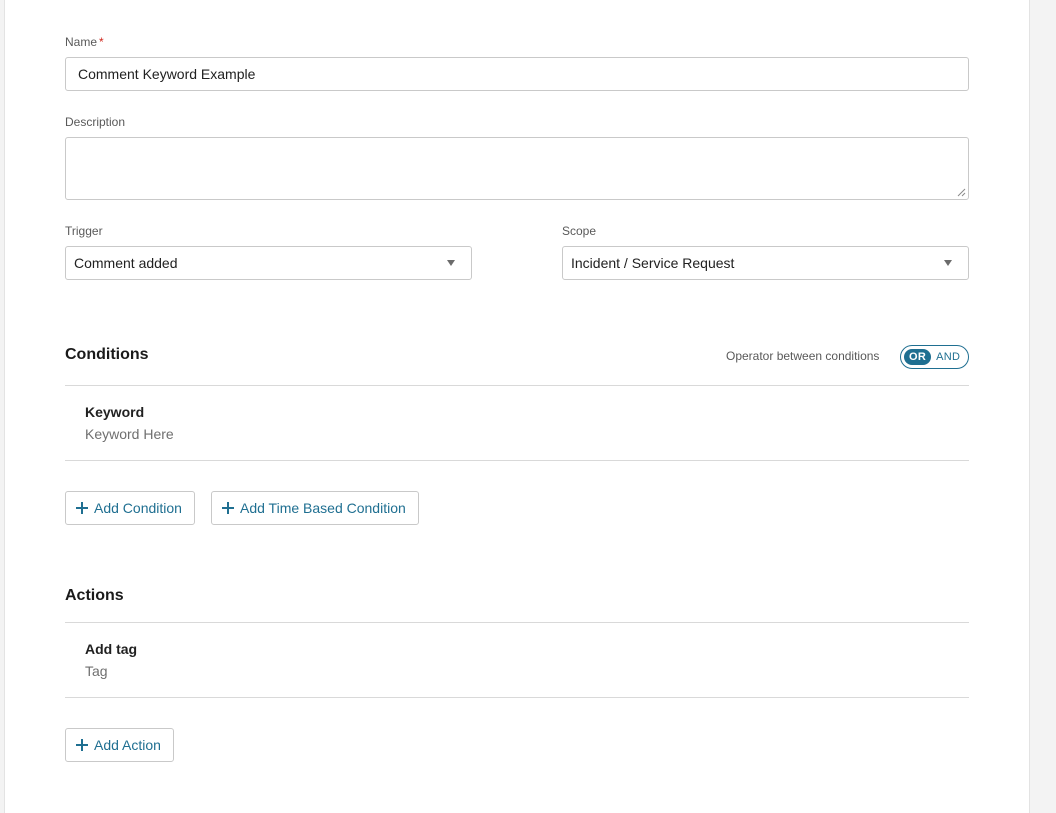 This screenshot has width=1056, height=813. I want to click on action-item-title: Add tag, so click(111, 649).